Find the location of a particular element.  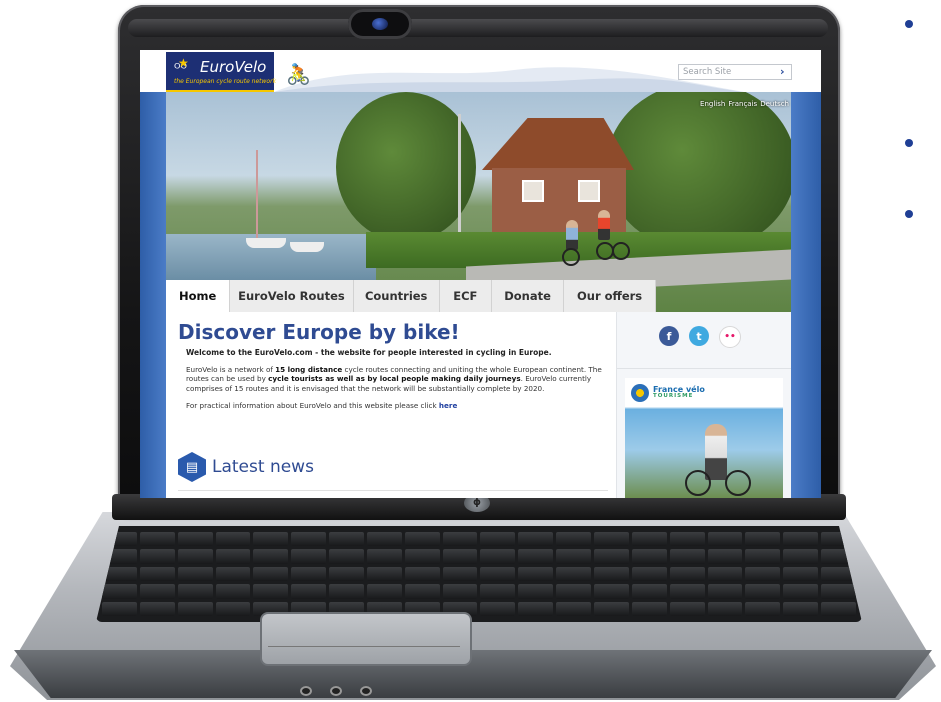

search-input: Search Site is located at coordinates (735, 72).